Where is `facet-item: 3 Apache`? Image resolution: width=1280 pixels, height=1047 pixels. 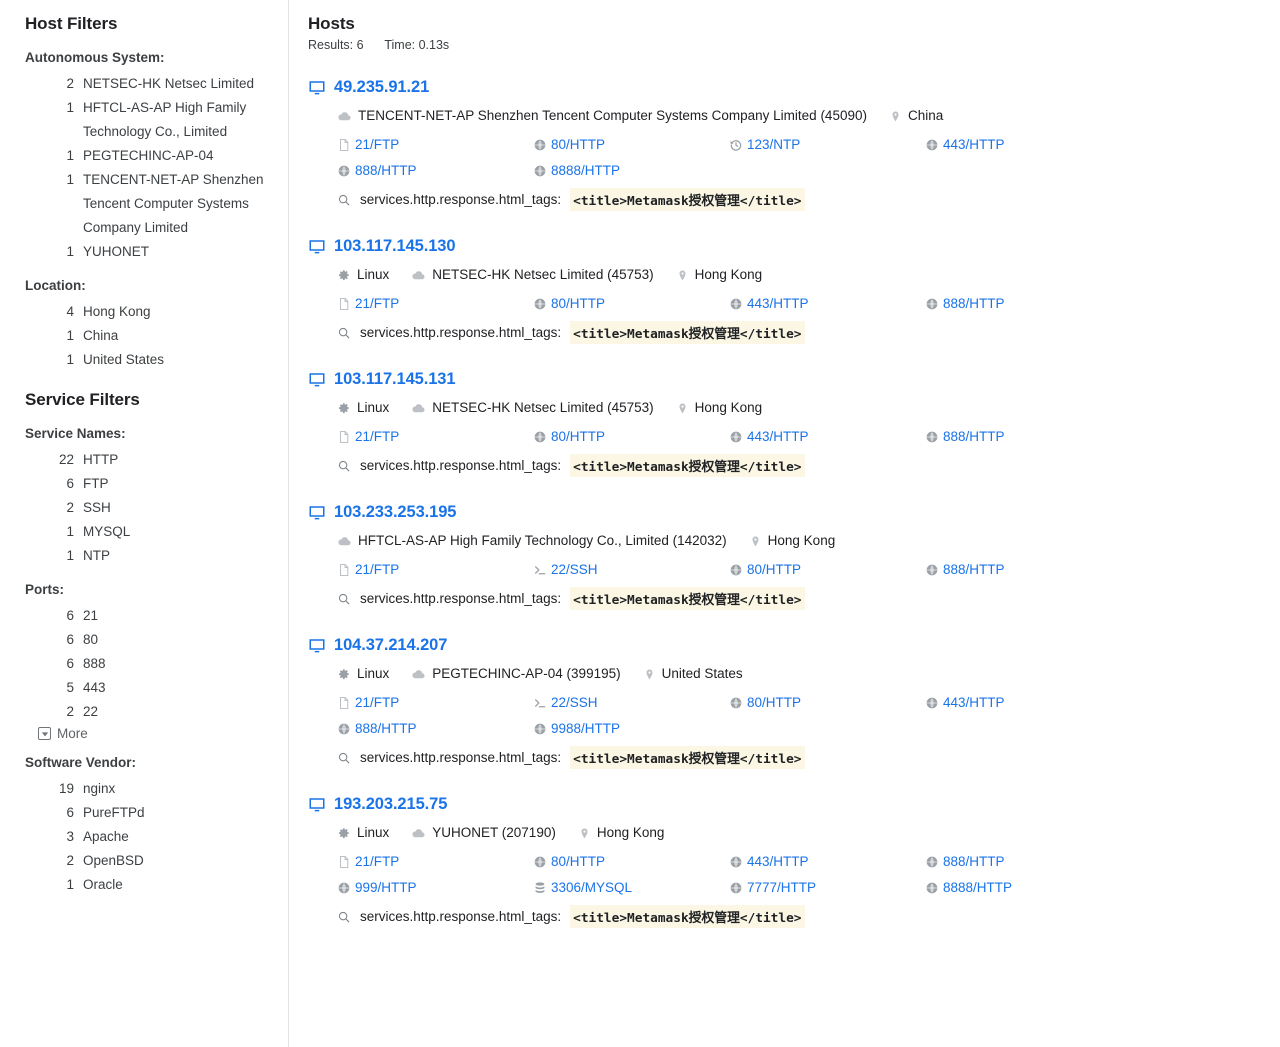
facet-item: 3 Apache is located at coordinates (144, 837).